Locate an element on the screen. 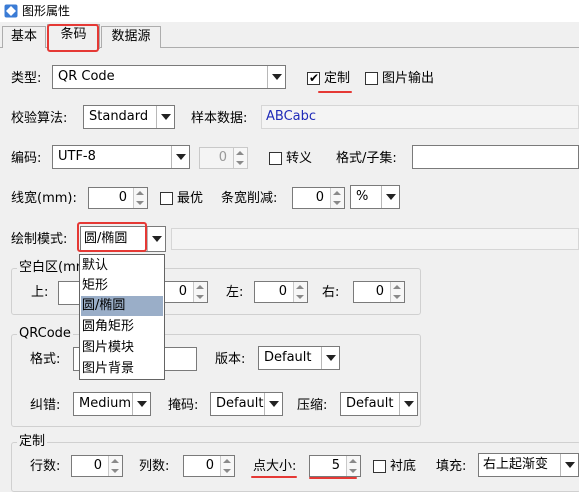 The height and width of the screenshot is (492, 579). fill-select: 右上起渐变 is located at coordinates (528, 465).